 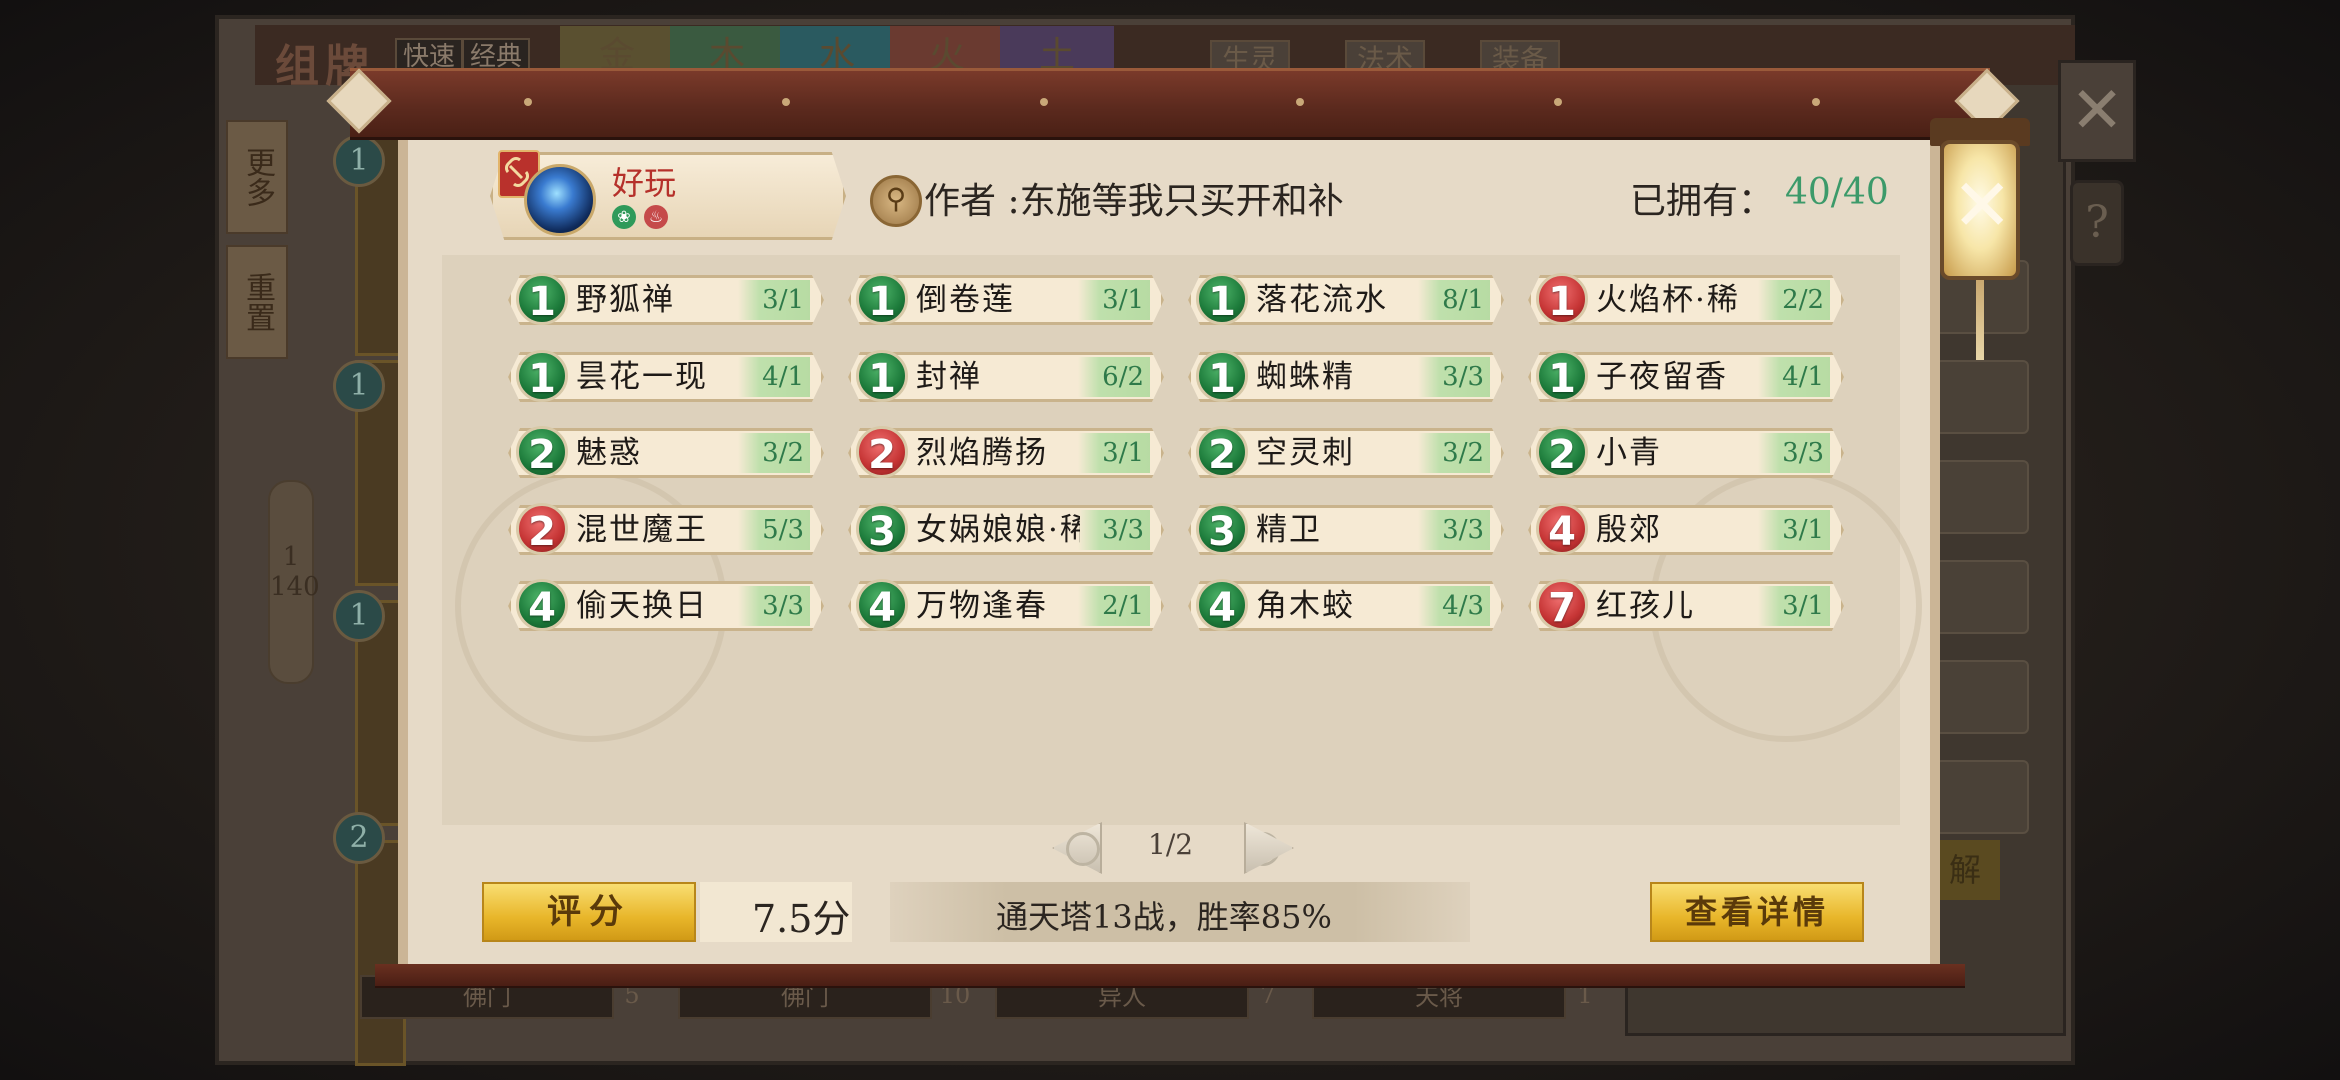 I want to click on deck-avatar, so click(x=560, y=200).